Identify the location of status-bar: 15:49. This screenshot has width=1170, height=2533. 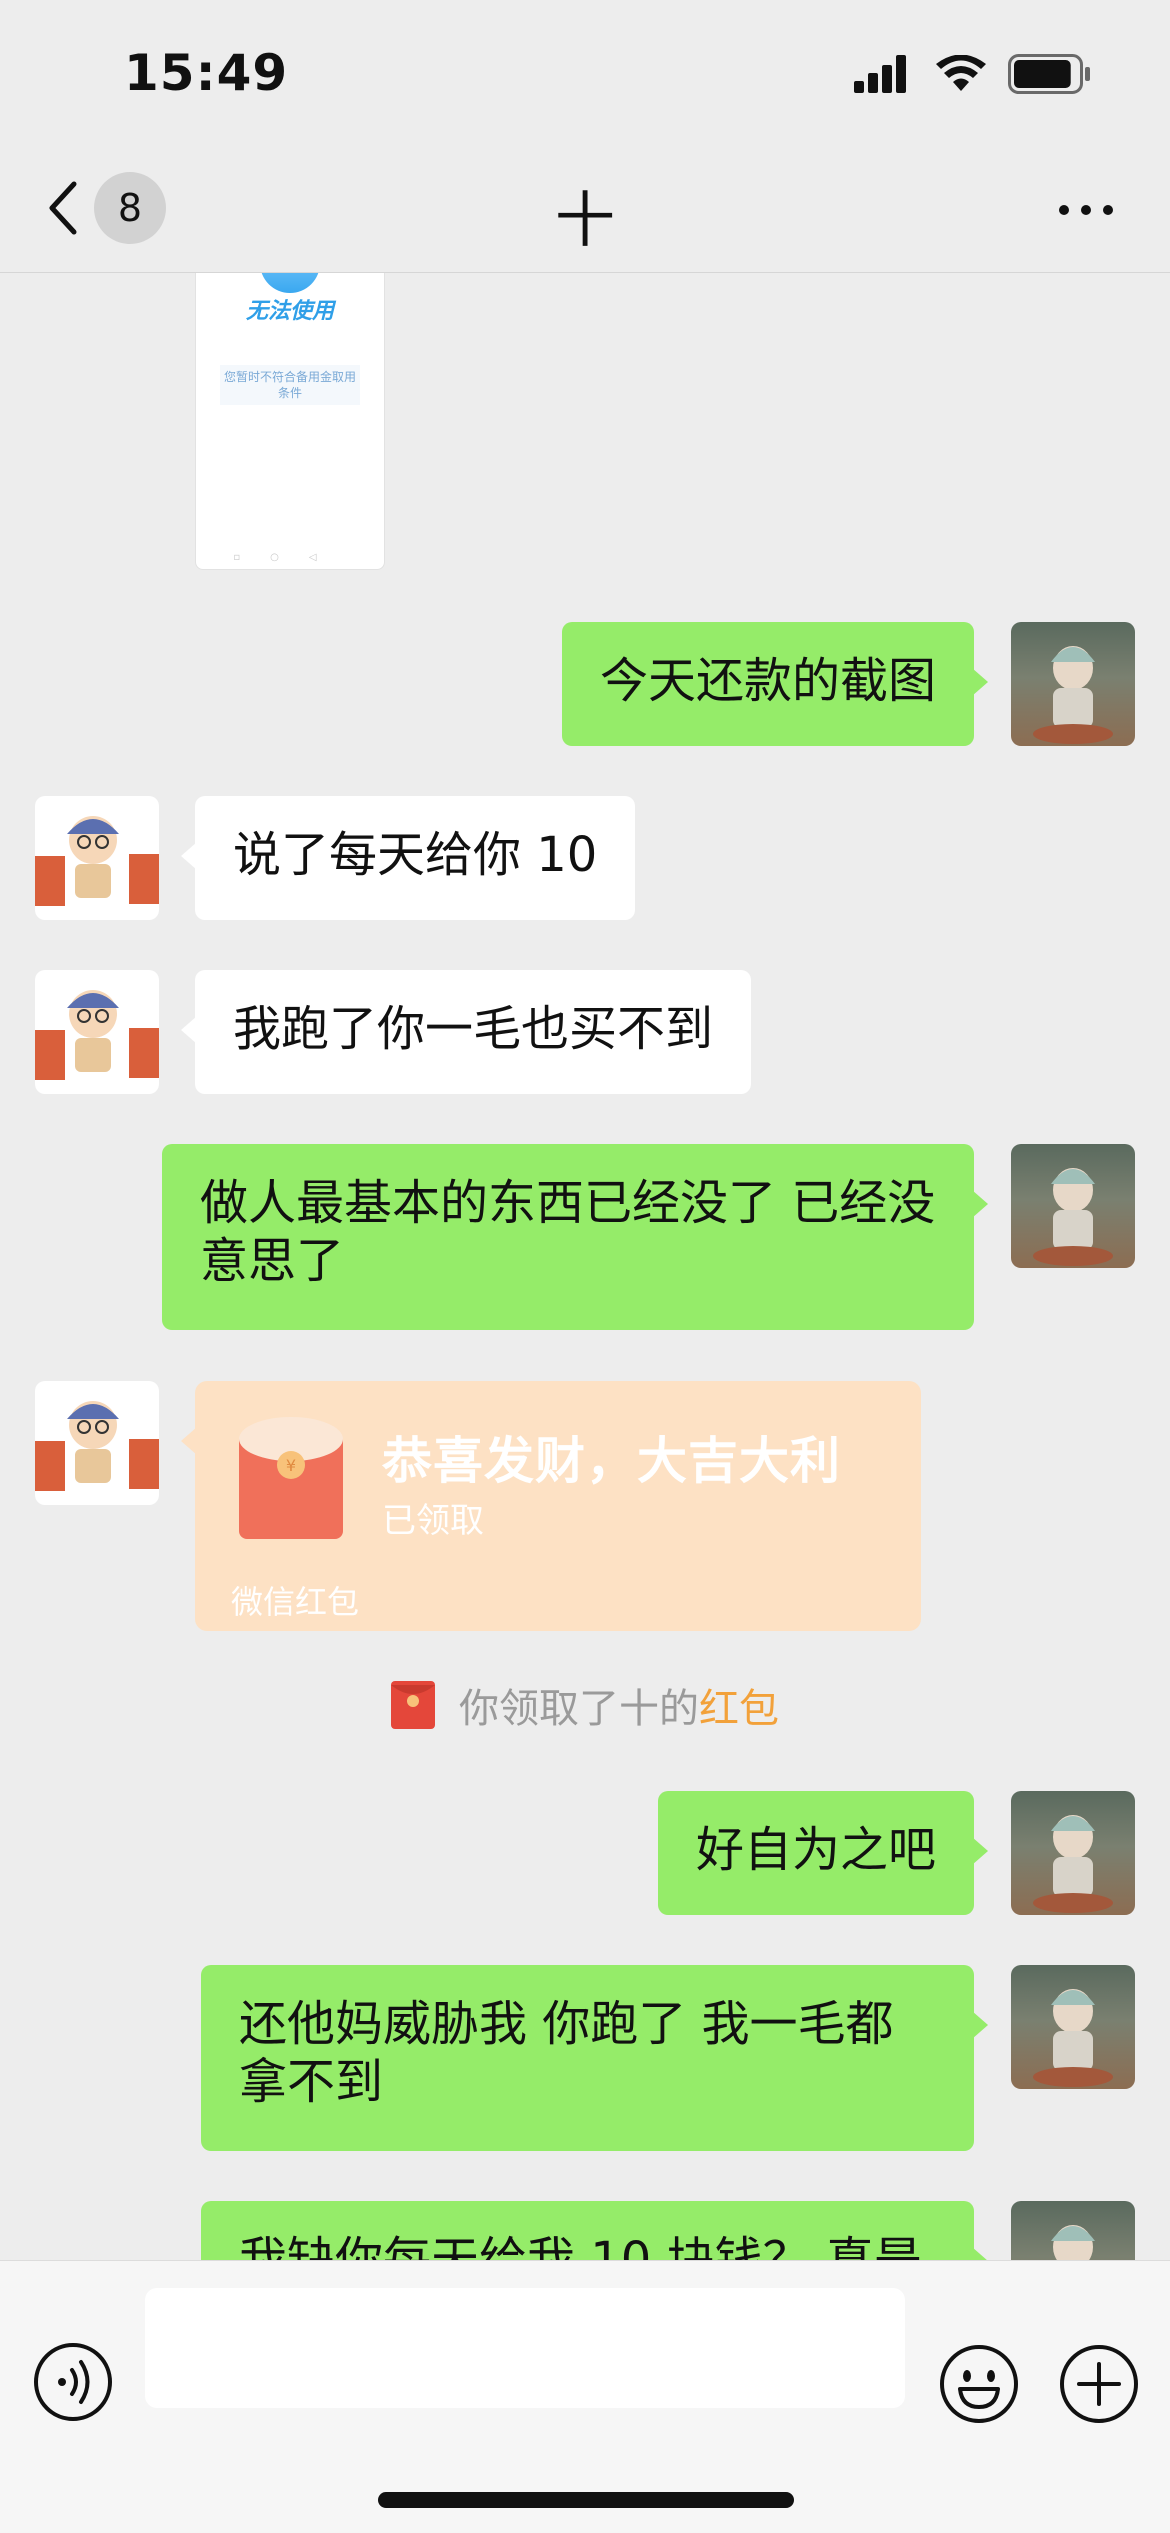
(585, 75).